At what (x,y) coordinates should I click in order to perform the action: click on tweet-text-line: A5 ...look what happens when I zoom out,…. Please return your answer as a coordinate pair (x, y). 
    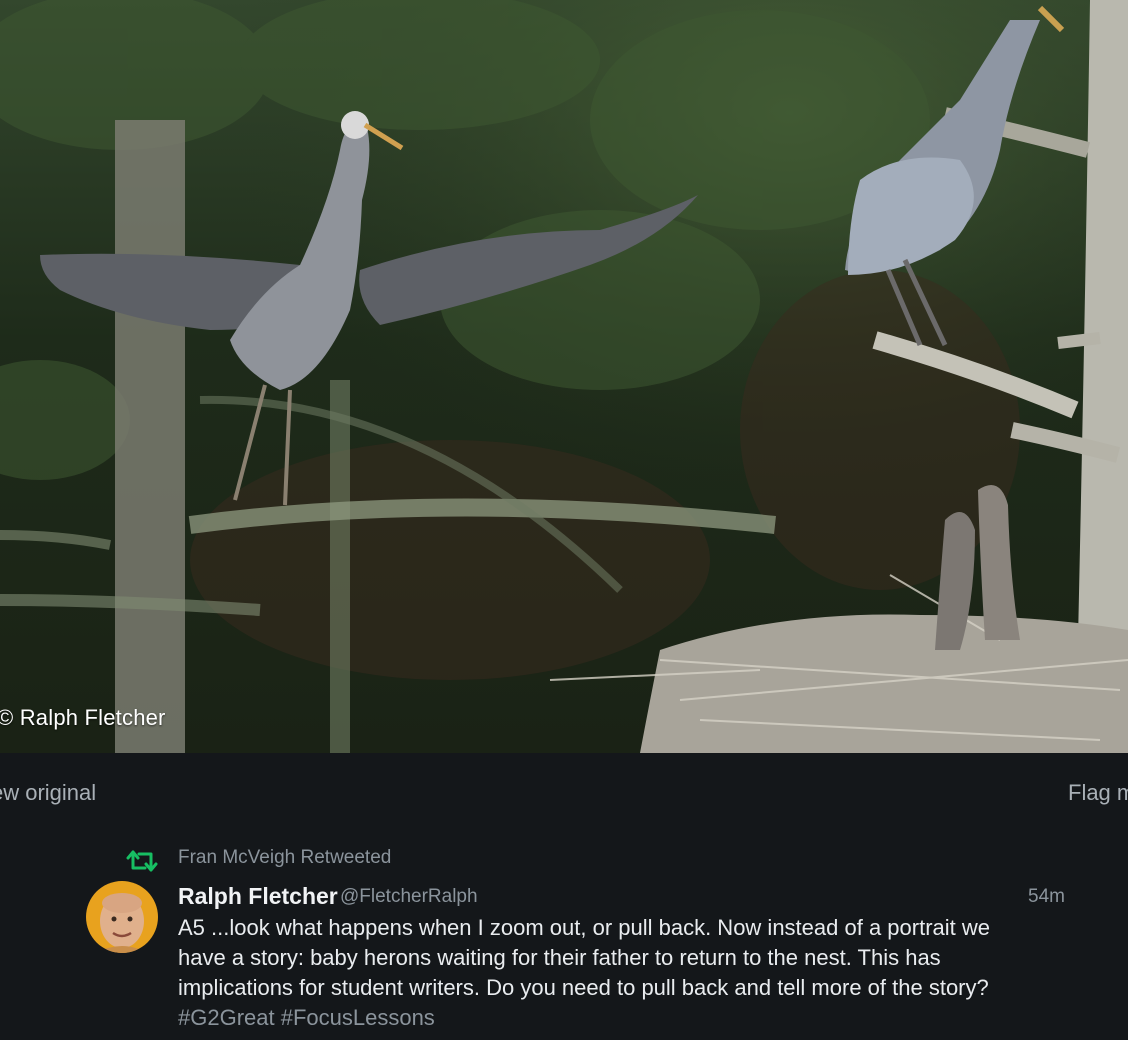
    Looking at the image, I should click on (584, 927).